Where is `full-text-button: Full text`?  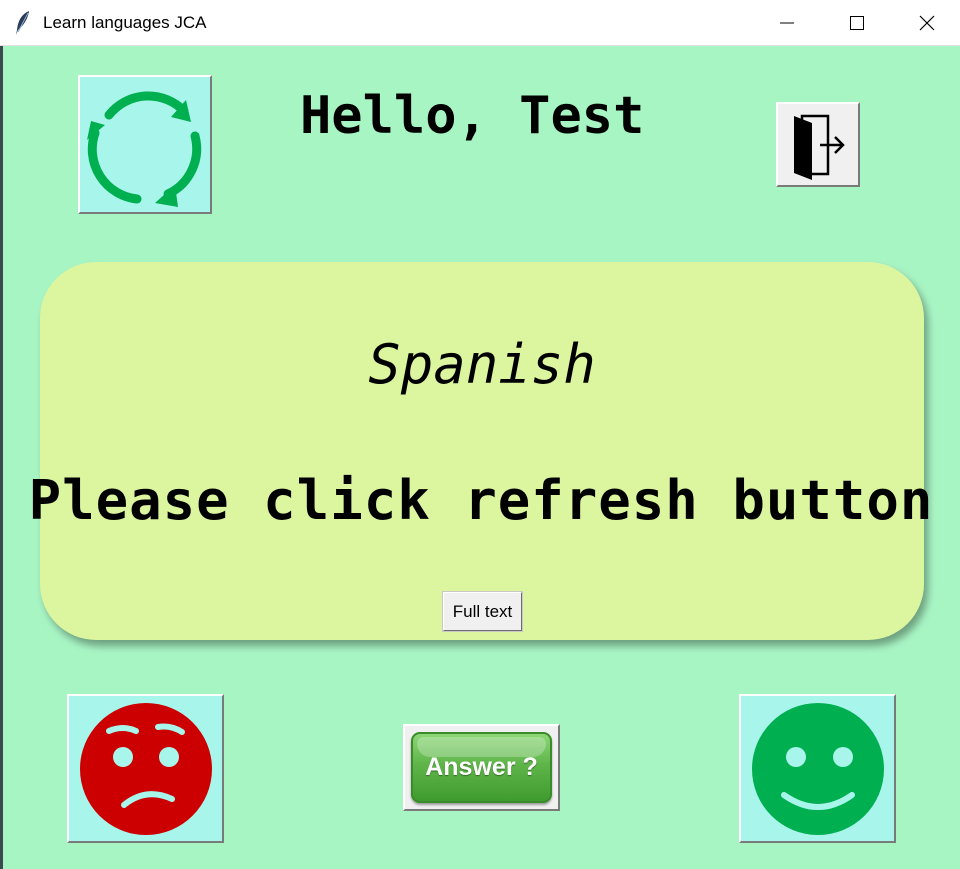
full-text-button: Full text is located at coordinates (482, 611).